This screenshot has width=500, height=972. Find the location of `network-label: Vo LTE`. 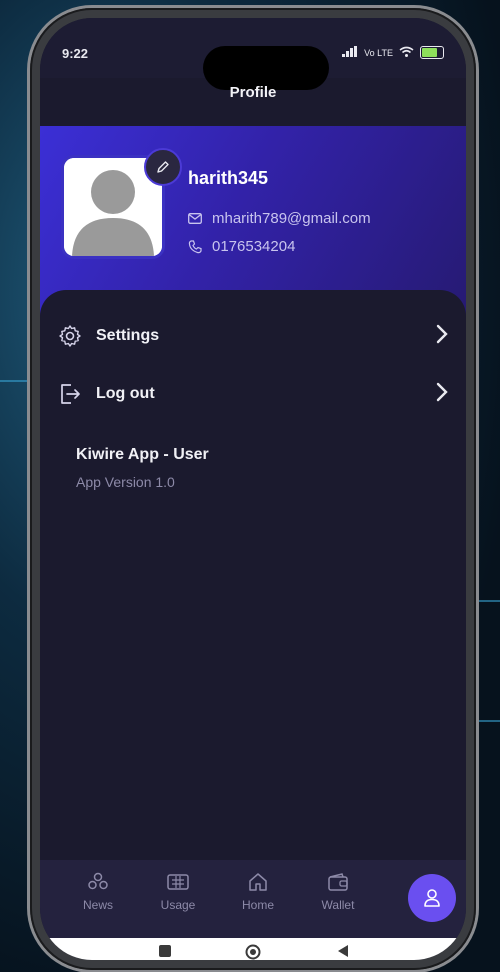

network-label: Vo LTE is located at coordinates (378, 52).